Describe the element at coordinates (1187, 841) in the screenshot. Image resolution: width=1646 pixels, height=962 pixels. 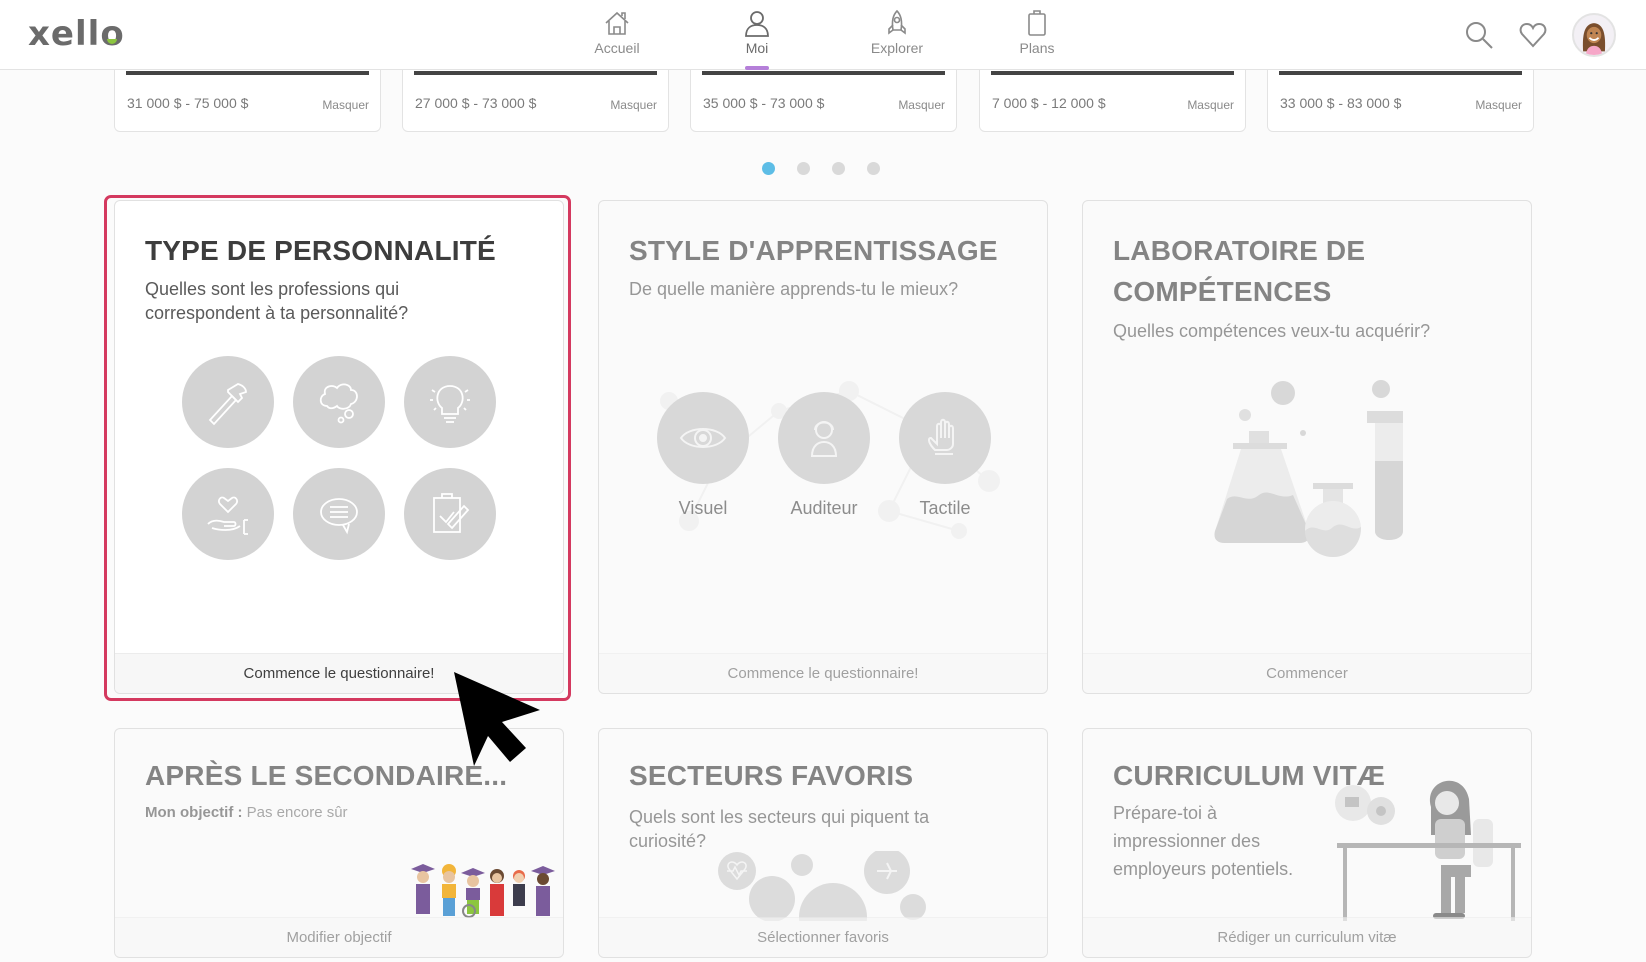
I see `subtitle-line: impressionner des` at that location.